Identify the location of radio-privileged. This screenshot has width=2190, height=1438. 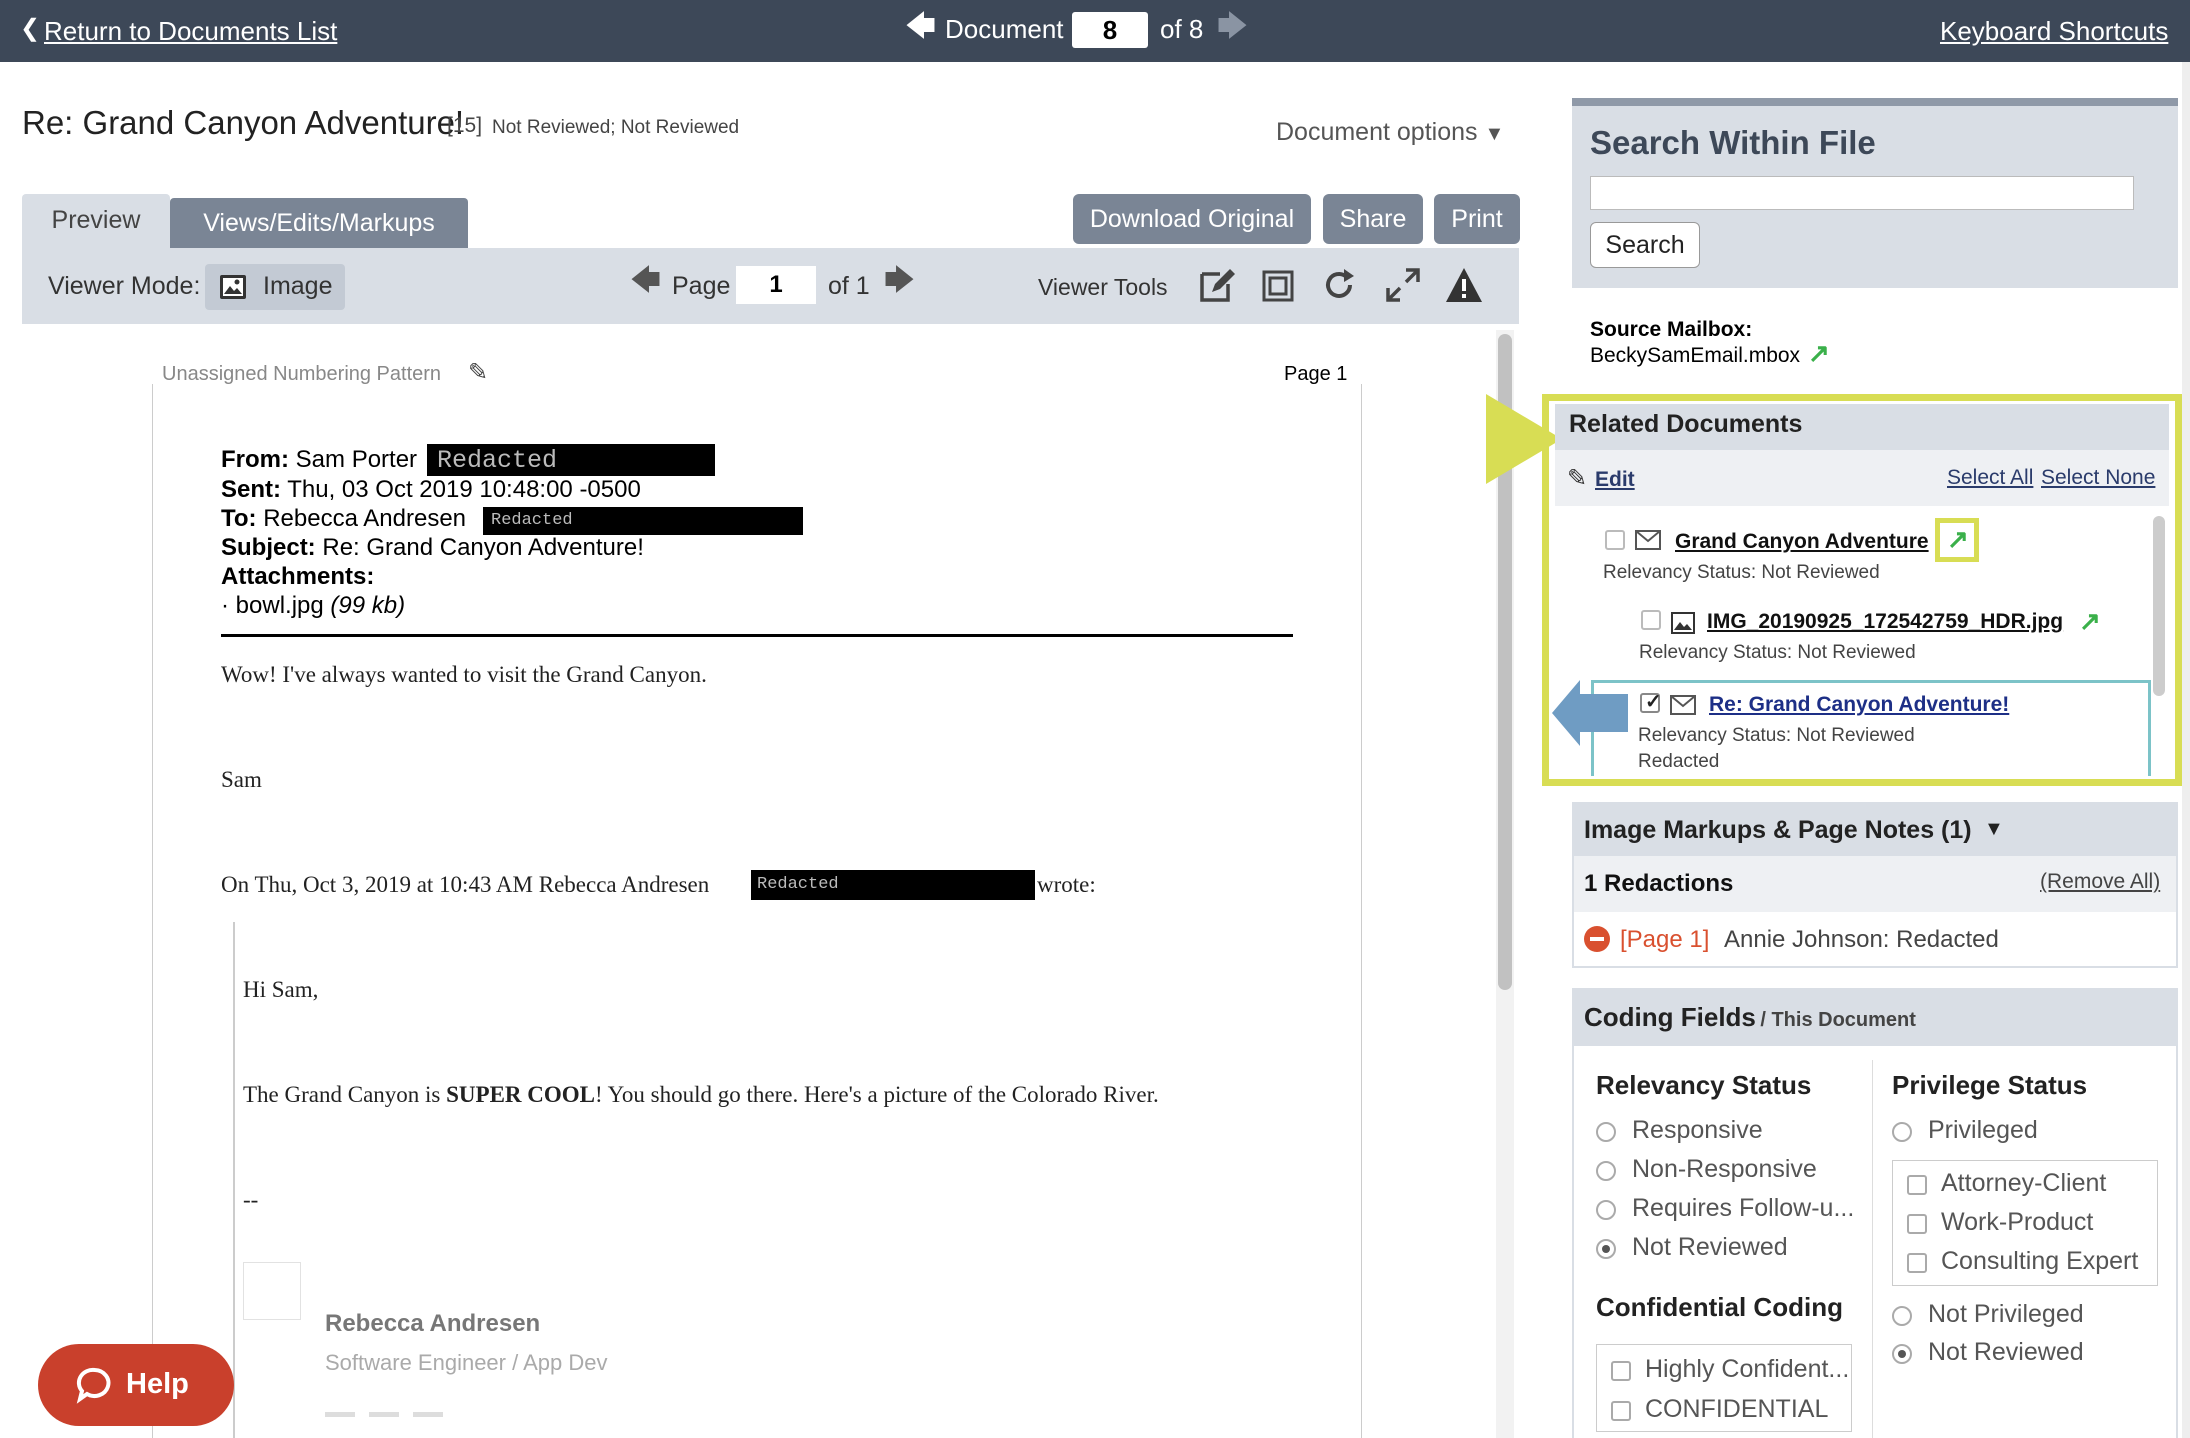
(1902, 1132).